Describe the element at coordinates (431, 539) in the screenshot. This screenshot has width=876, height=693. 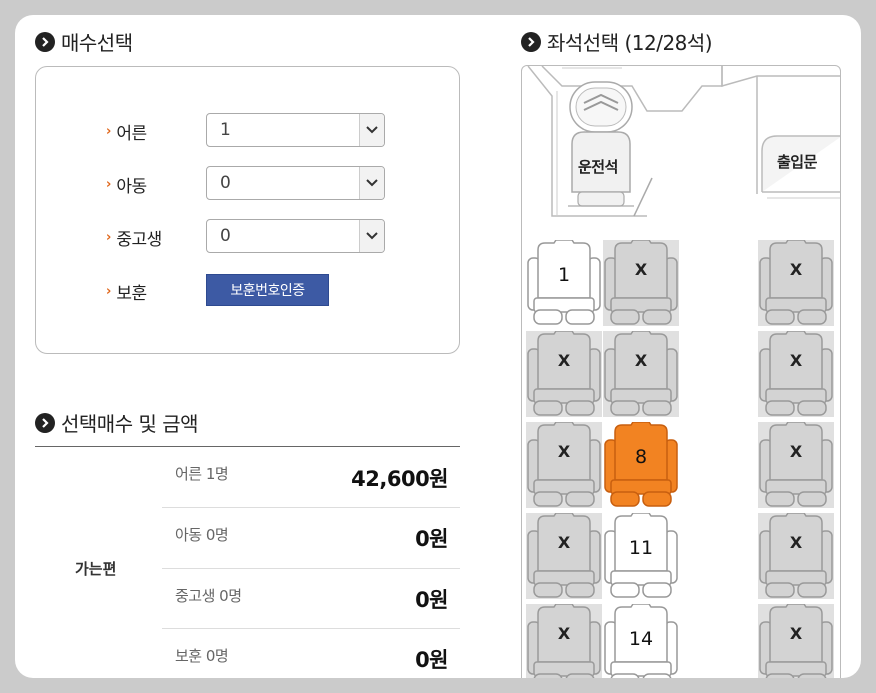
I see `child-summary-amount: 0원` at that location.